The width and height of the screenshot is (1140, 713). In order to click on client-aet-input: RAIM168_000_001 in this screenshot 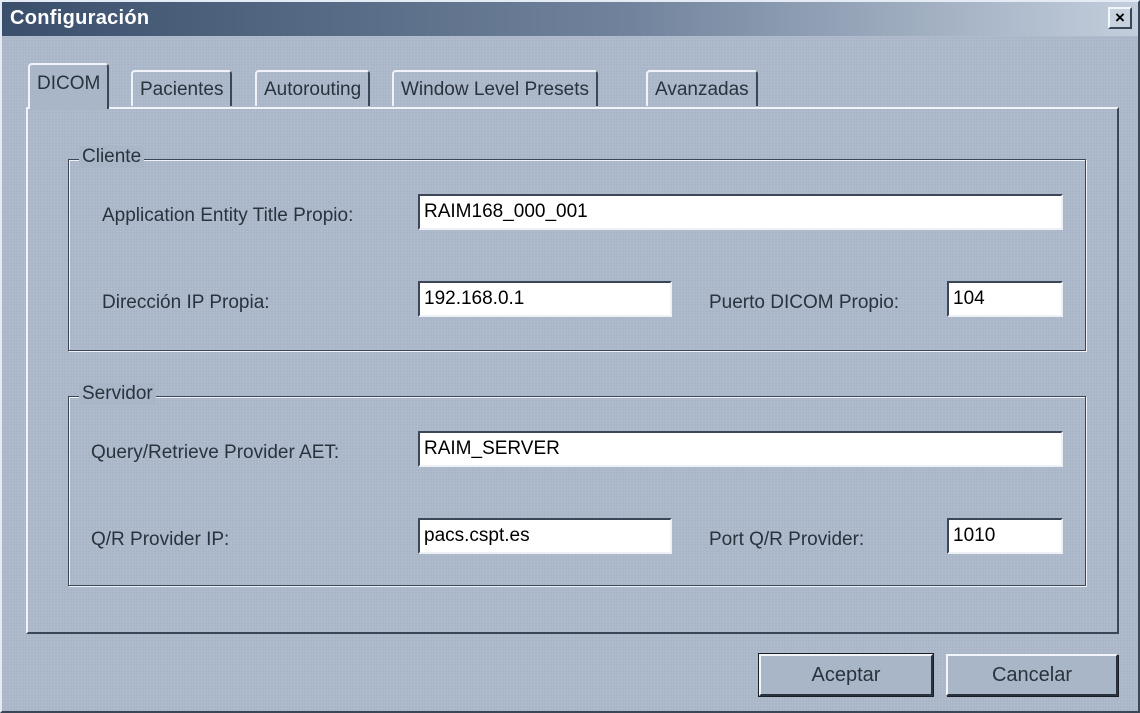, I will do `click(740, 212)`.